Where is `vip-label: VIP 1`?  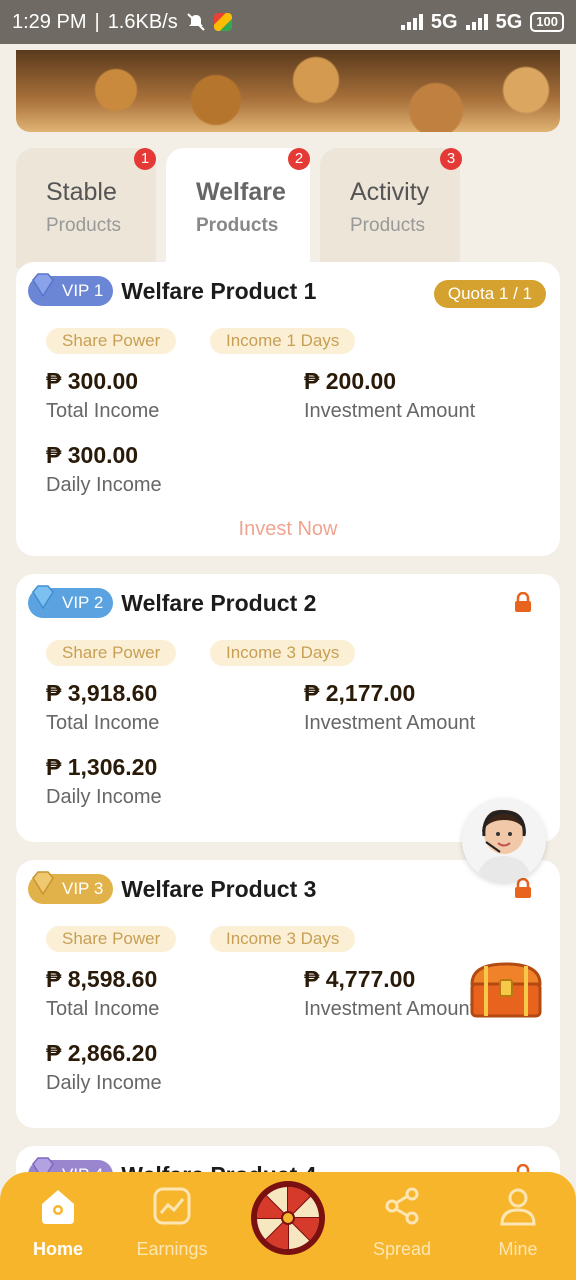
vip-label: VIP 1 is located at coordinates (83, 290).